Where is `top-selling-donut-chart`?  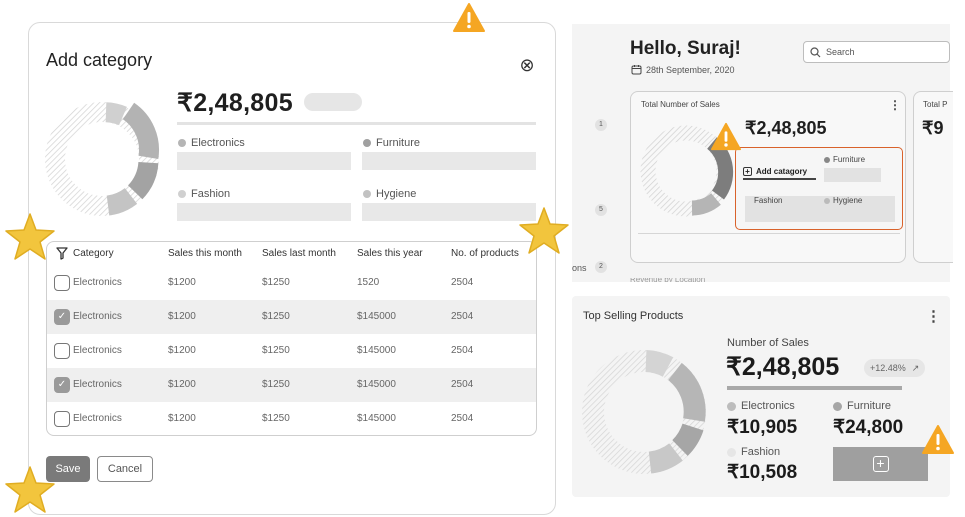
top-selling-donut-chart is located at coordinates (644, 412).